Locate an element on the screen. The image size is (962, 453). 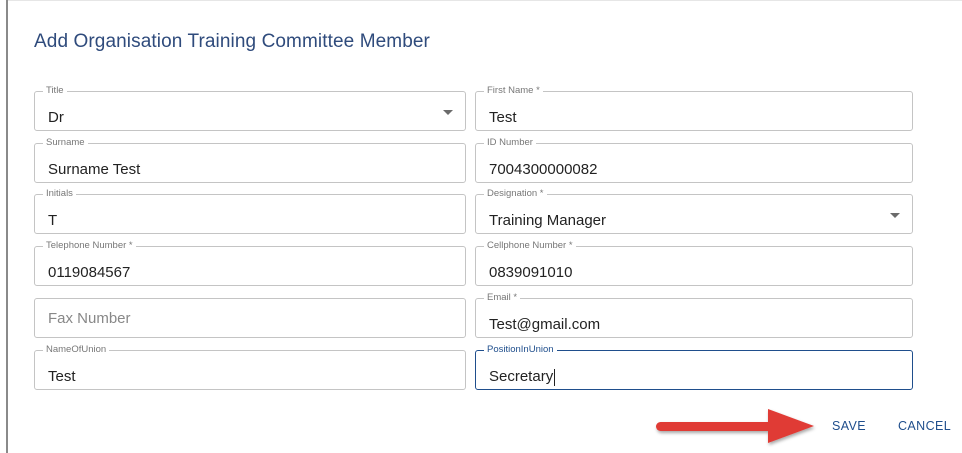
text-cursor is located at coordinates (555, 377).